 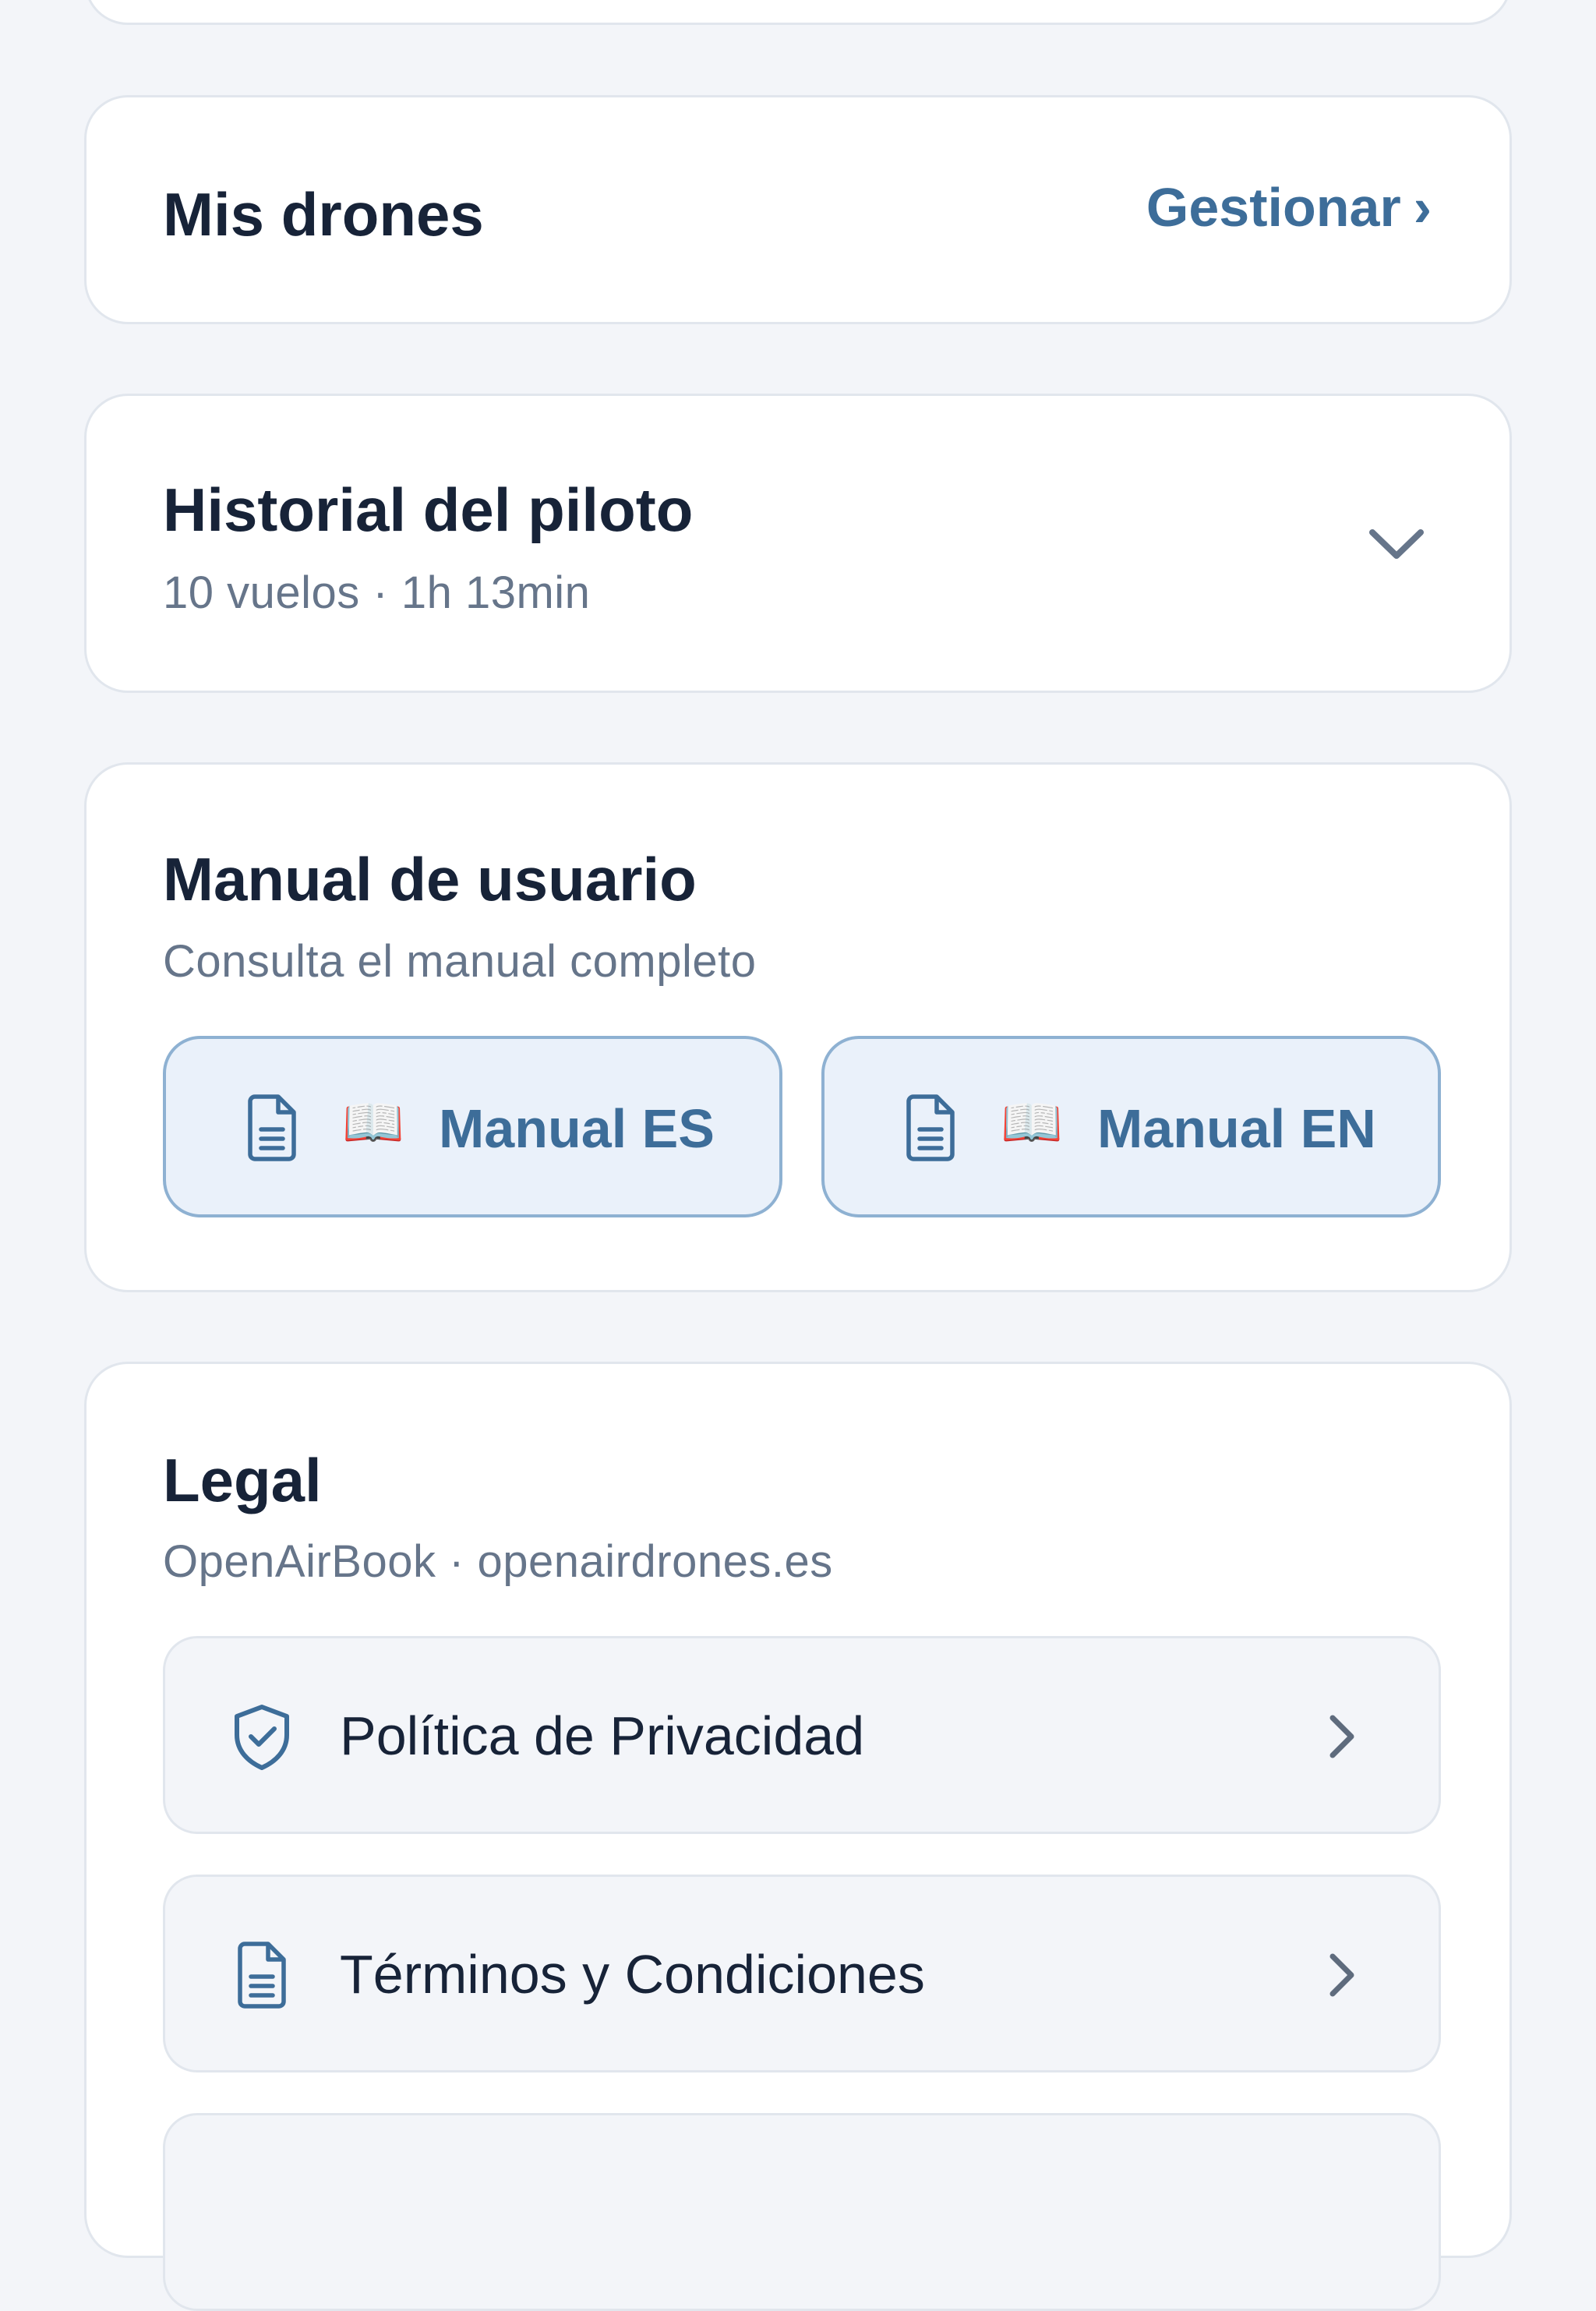 I want to click on legal-row-partial, so click(x=802, y=2212).